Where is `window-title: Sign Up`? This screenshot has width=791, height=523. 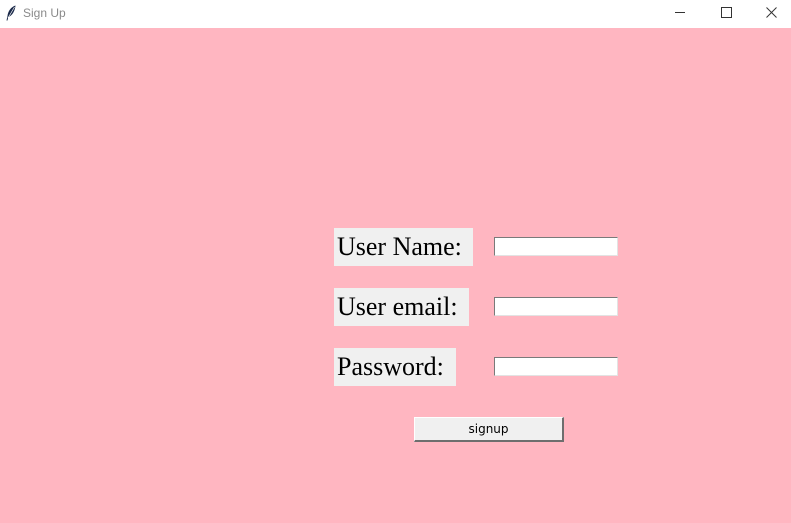
window-title: Sign Up is located at coordinates (44, 13).